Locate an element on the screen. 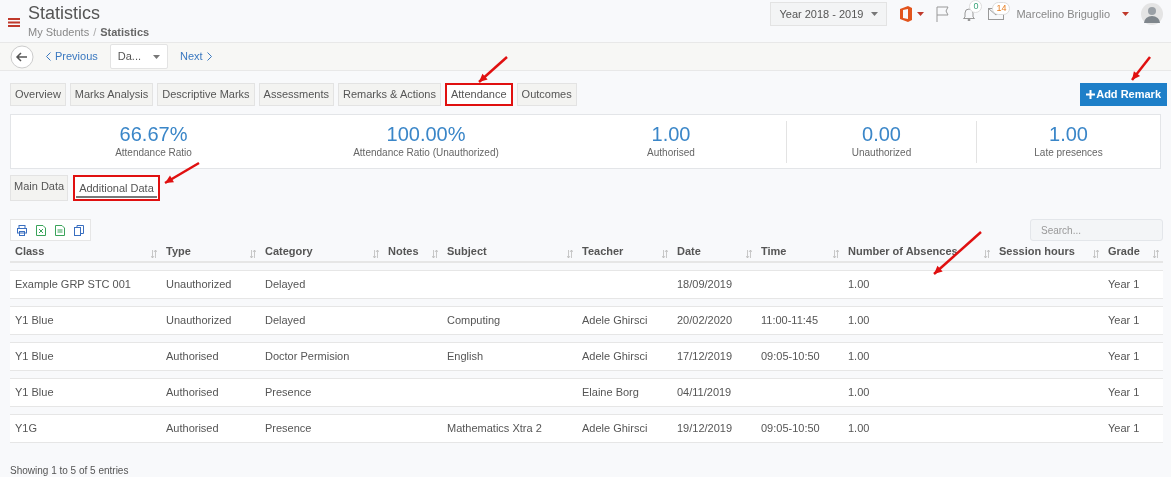 This screenshot has height=477, width=1171. chevron-right-icon is located at coordinates (209, 56).